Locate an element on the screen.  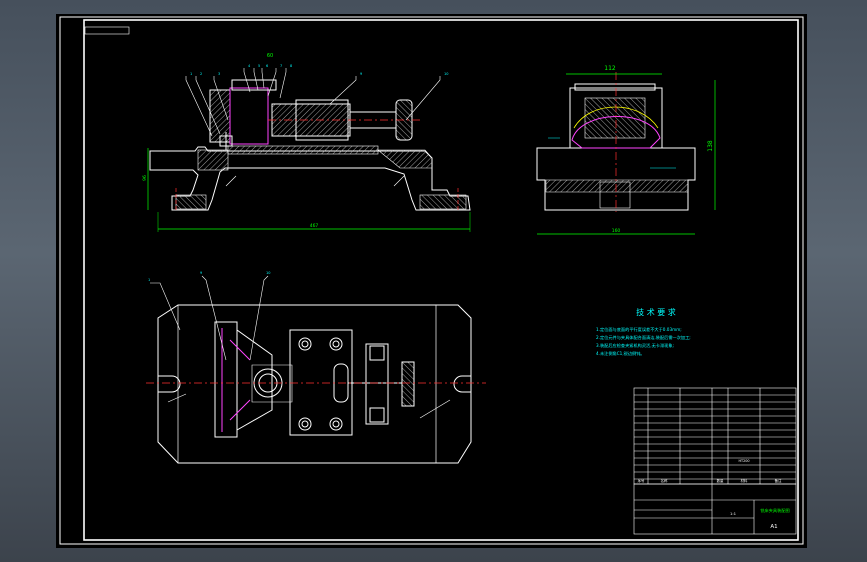
bom-header-name: 名称 is located at coordinates (664, 480).